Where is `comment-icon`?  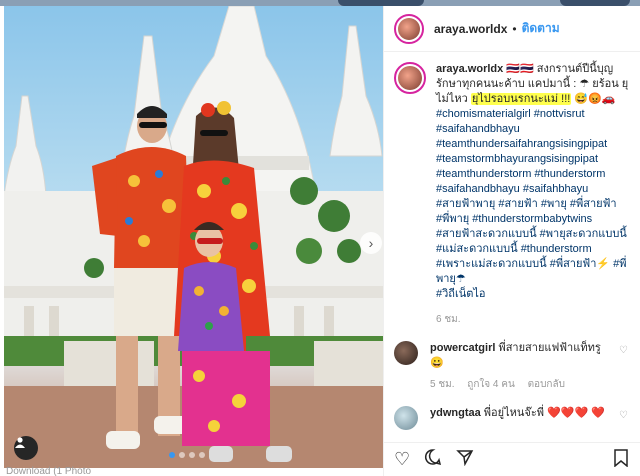 comment-icon is located at coordinates (433, 459).